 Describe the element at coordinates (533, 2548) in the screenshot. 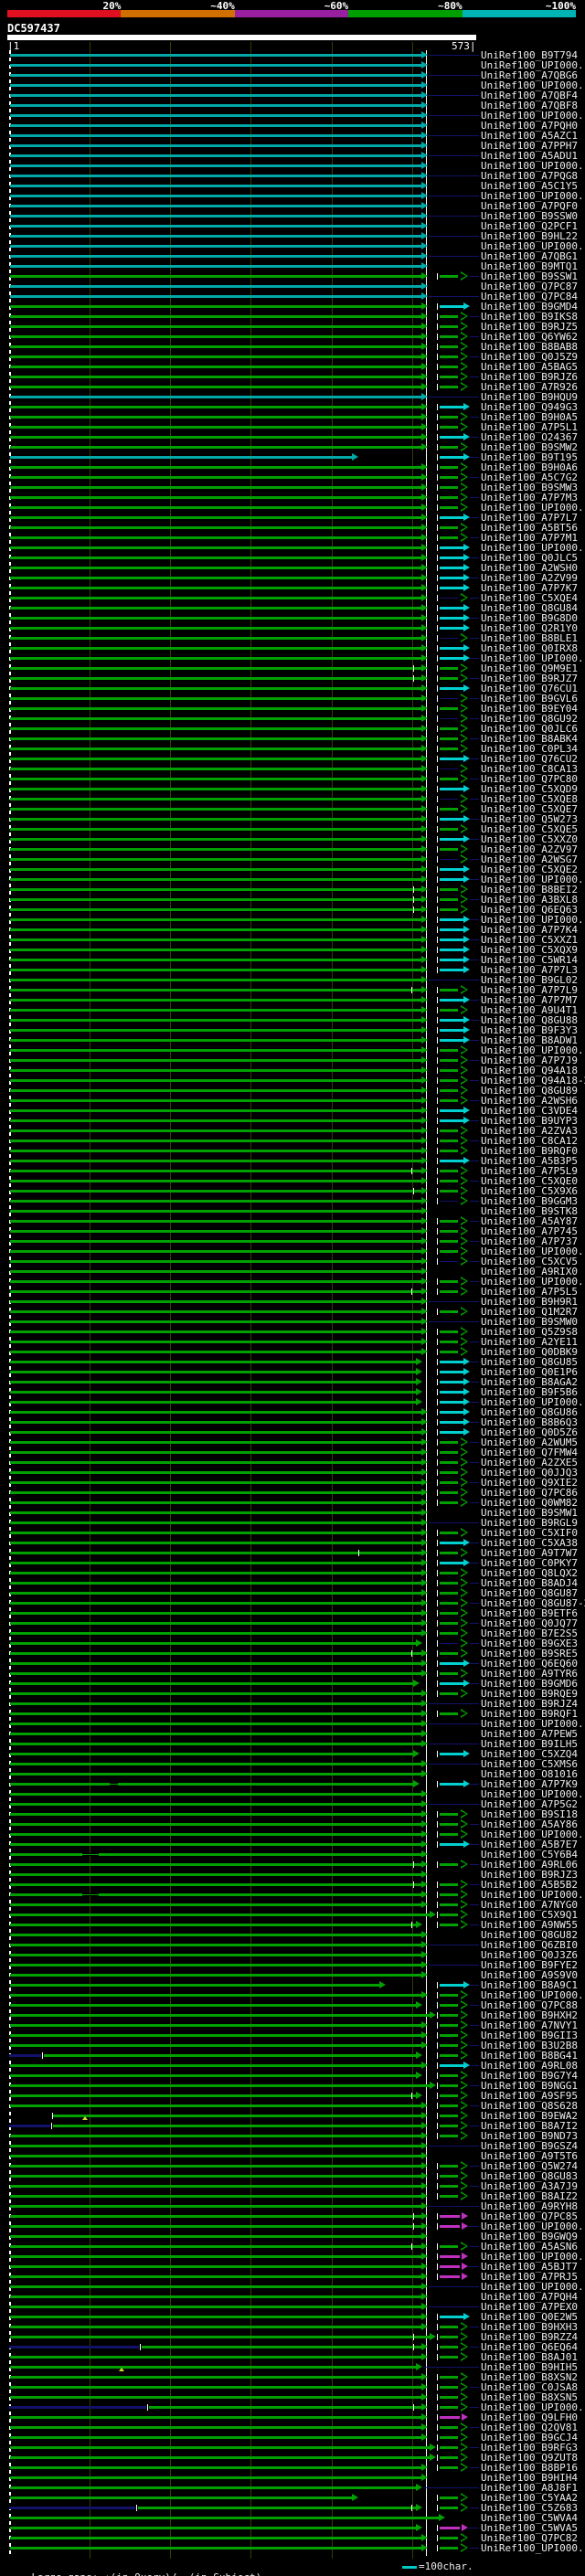

I see `hit-id-label: UniRef100_UPI000..` at that location.